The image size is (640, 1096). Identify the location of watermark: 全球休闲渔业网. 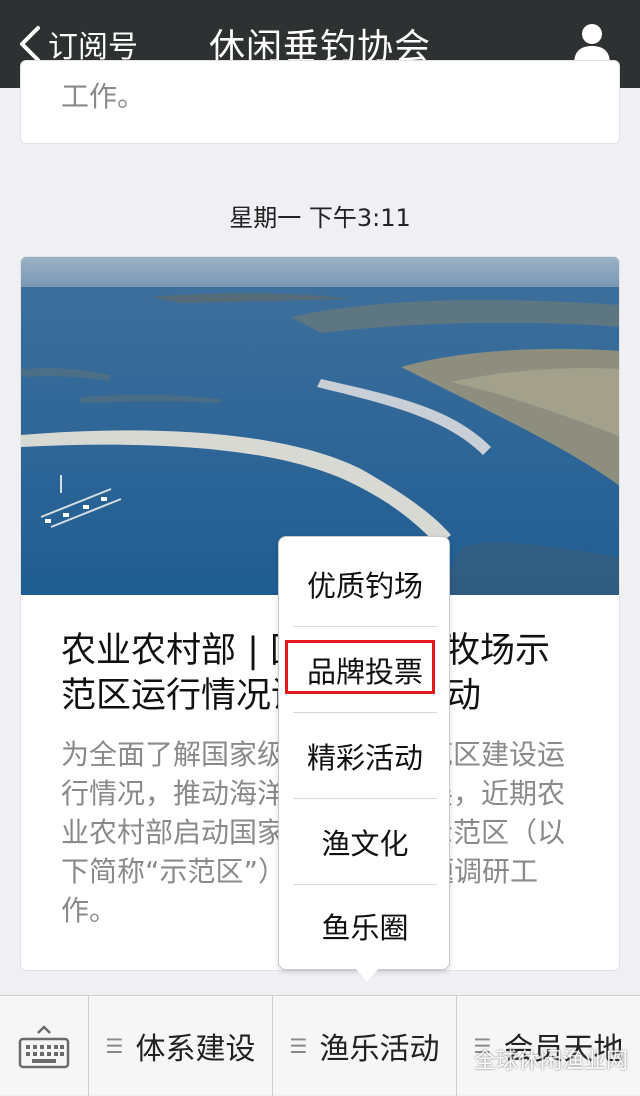
(550, 1061).